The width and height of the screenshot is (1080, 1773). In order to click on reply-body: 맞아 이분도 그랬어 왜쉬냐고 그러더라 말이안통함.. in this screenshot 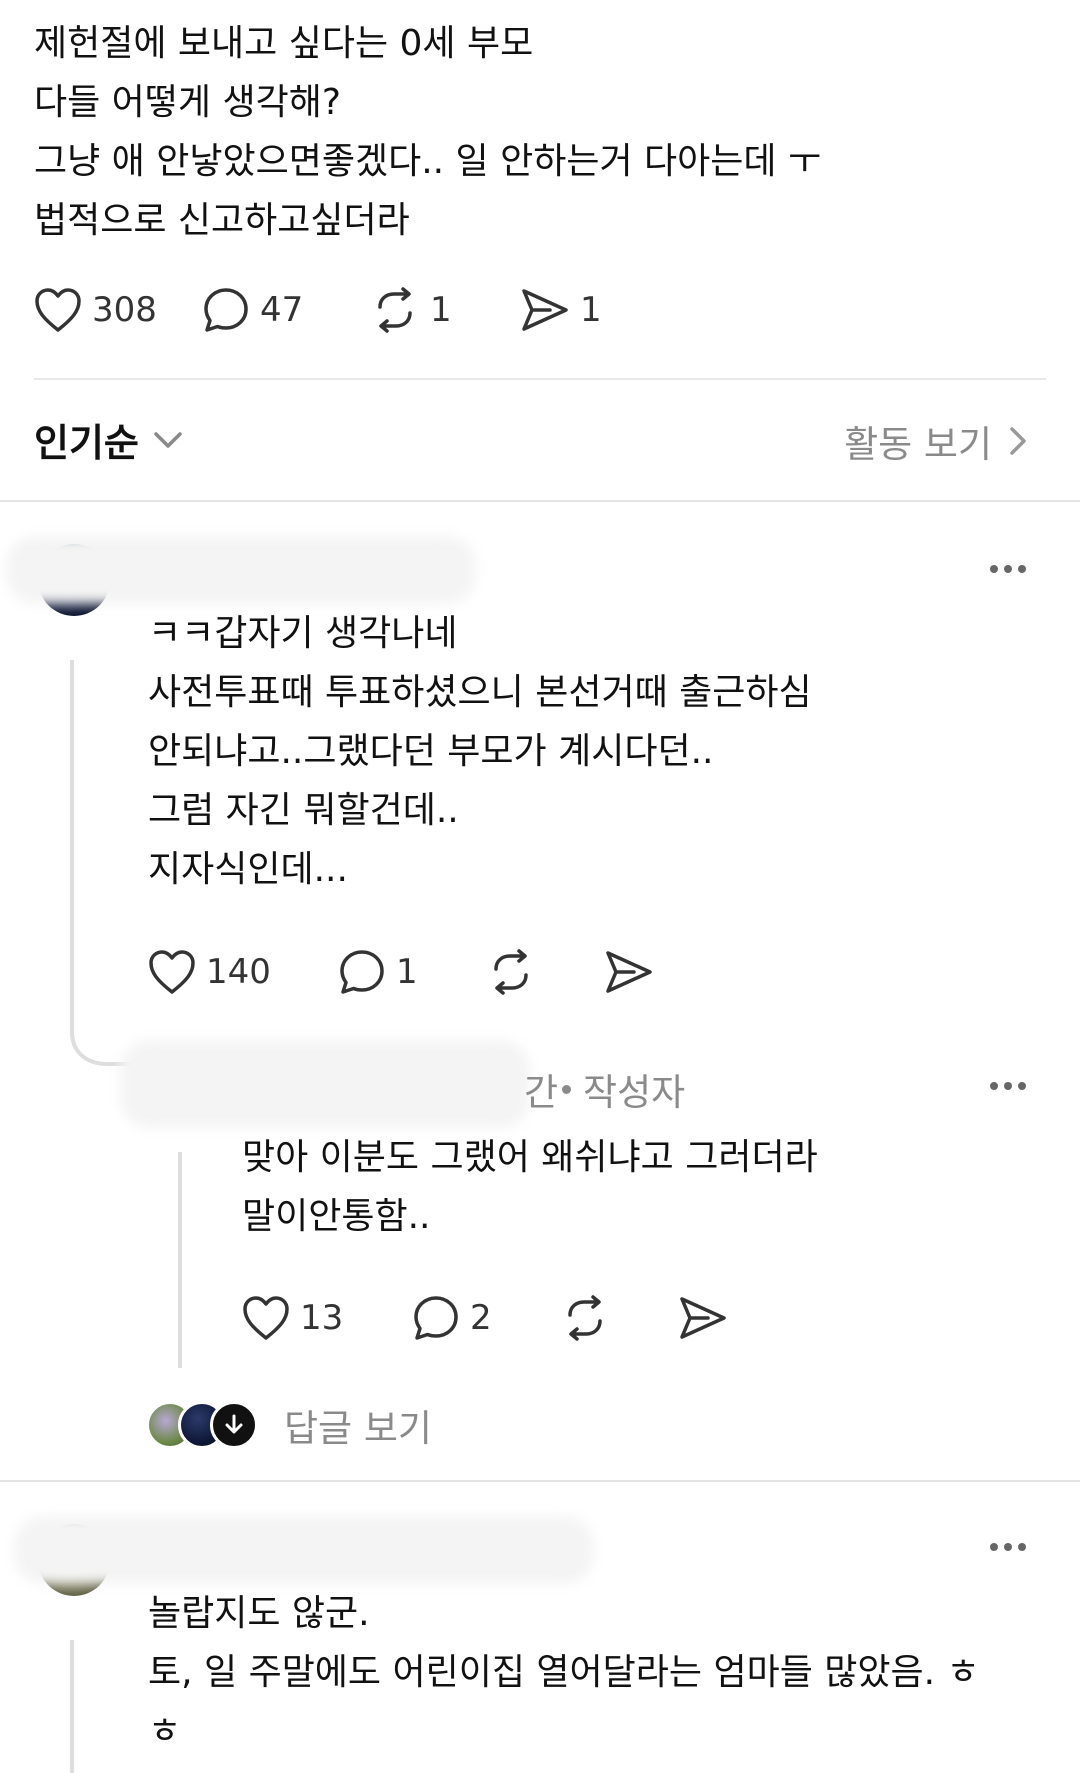, I will do `click(530, 1187)`.